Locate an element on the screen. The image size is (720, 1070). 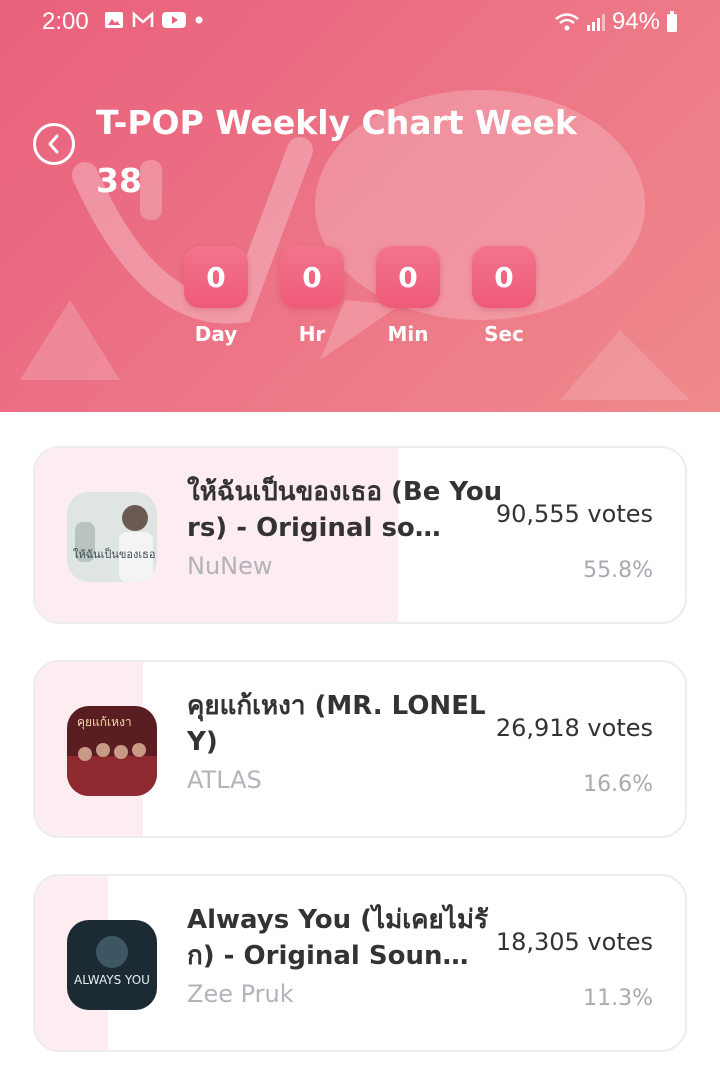
wifi-icon is located at coordinates (567, 22).